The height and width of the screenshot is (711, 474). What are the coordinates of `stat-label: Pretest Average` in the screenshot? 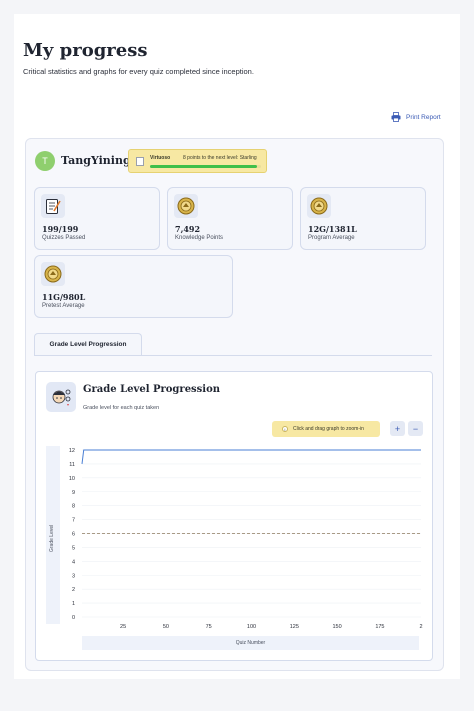 It's located at (63, 306).